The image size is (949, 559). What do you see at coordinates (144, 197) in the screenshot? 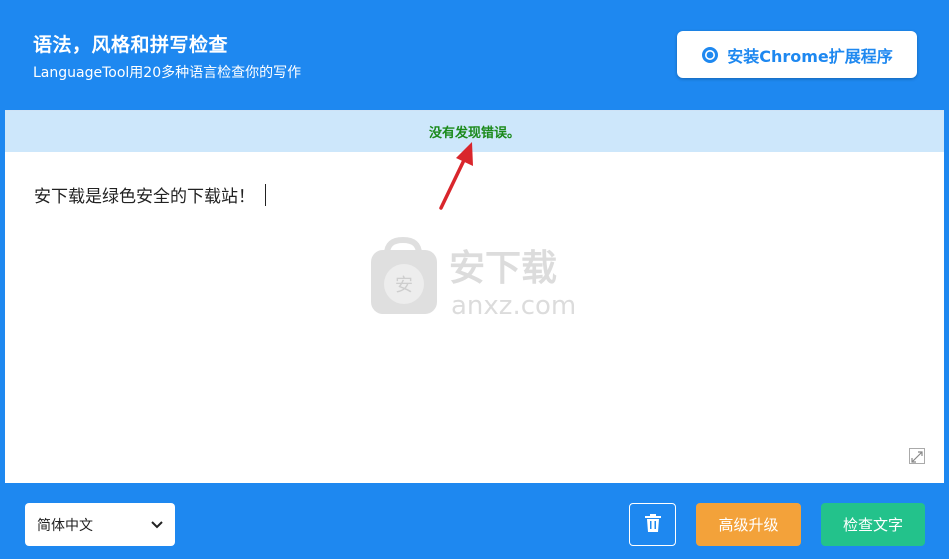
I see `editor-content: 安下载是绿色安全的下载站！` at bounding box center [144, 197].